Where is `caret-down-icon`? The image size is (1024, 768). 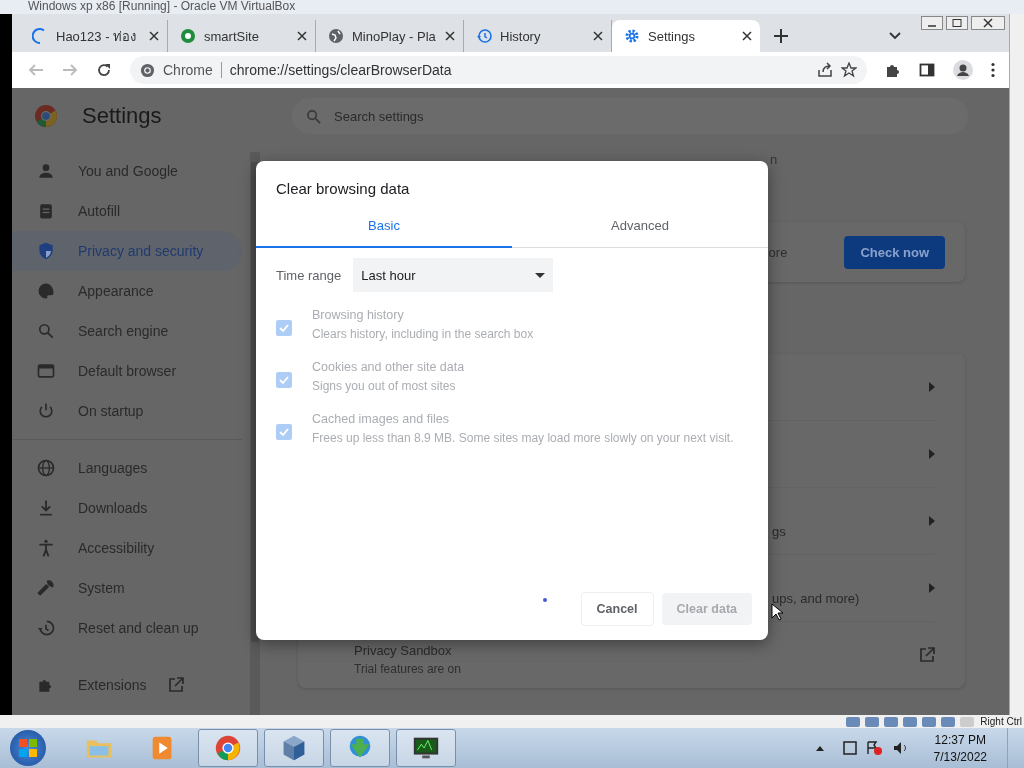 caret-down-icon is located at coordinates (540, 275).